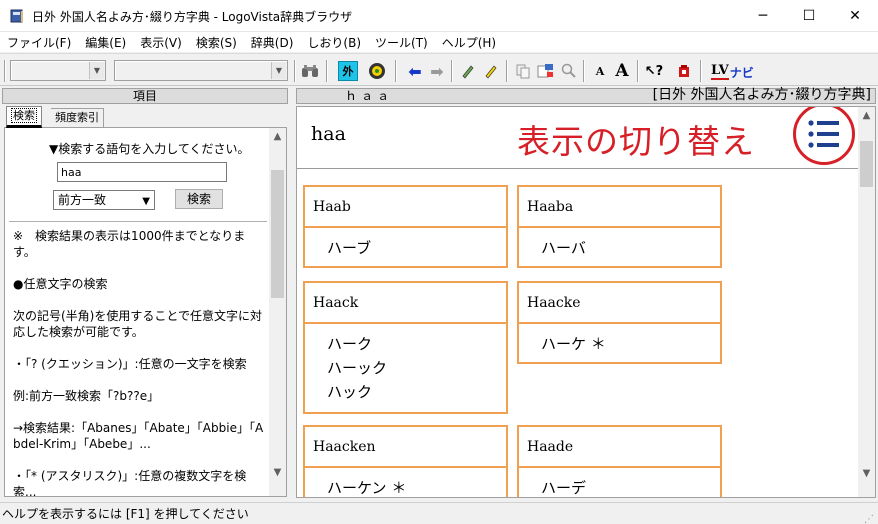 The image size is (878, 524). What do you see at coordinates (586, 95) in the screenshot?
I see `content-pane-header: ｈａａ [日外 外国人名よみ方･綴り方字典]` at bounding box center [586, 95].